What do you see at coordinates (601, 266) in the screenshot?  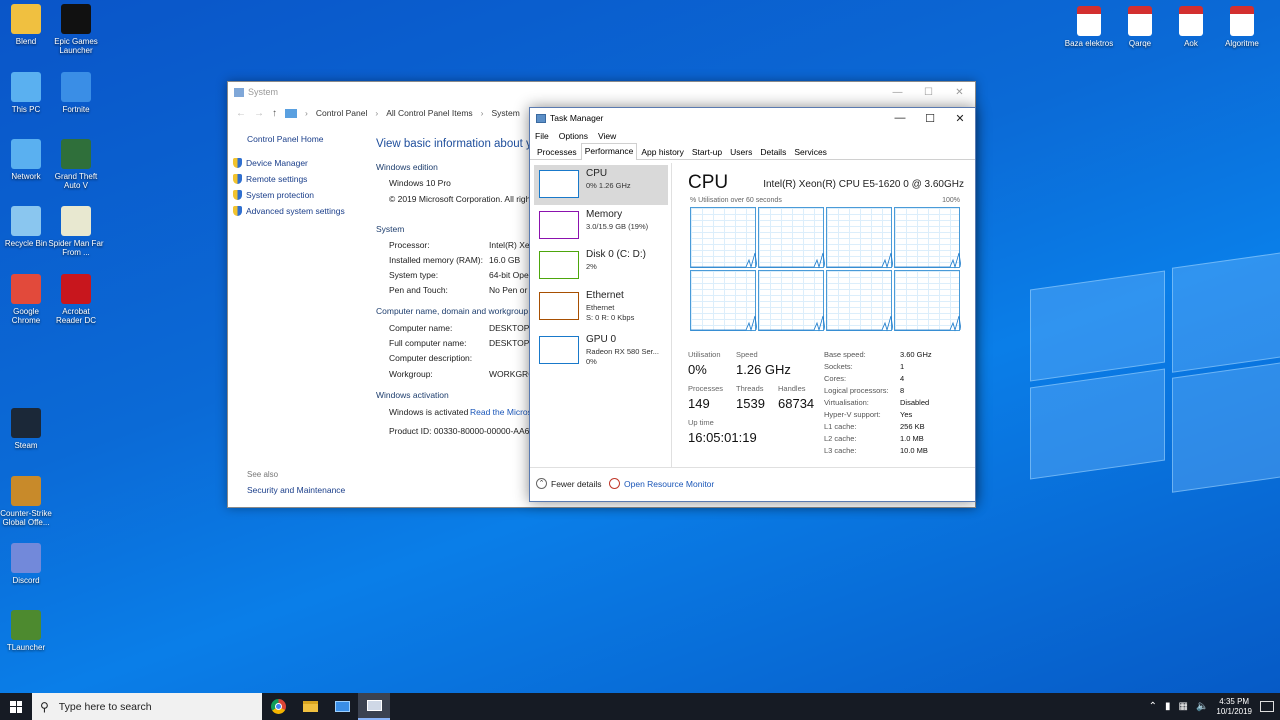 I see `resource-item-disk: Disk 0 (C: D:) 2%` at bounding box center [601, 266].